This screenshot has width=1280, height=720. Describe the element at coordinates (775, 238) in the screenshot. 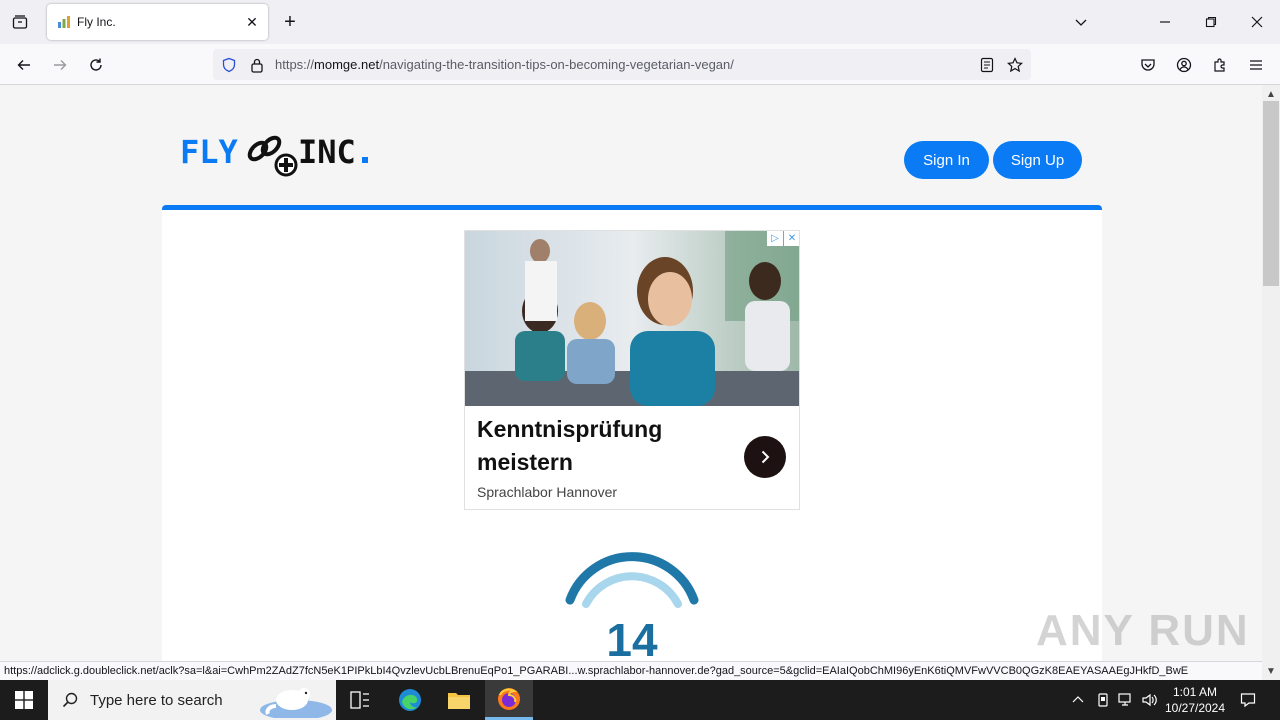

I see `adchoices-icon: ▷` at that location.